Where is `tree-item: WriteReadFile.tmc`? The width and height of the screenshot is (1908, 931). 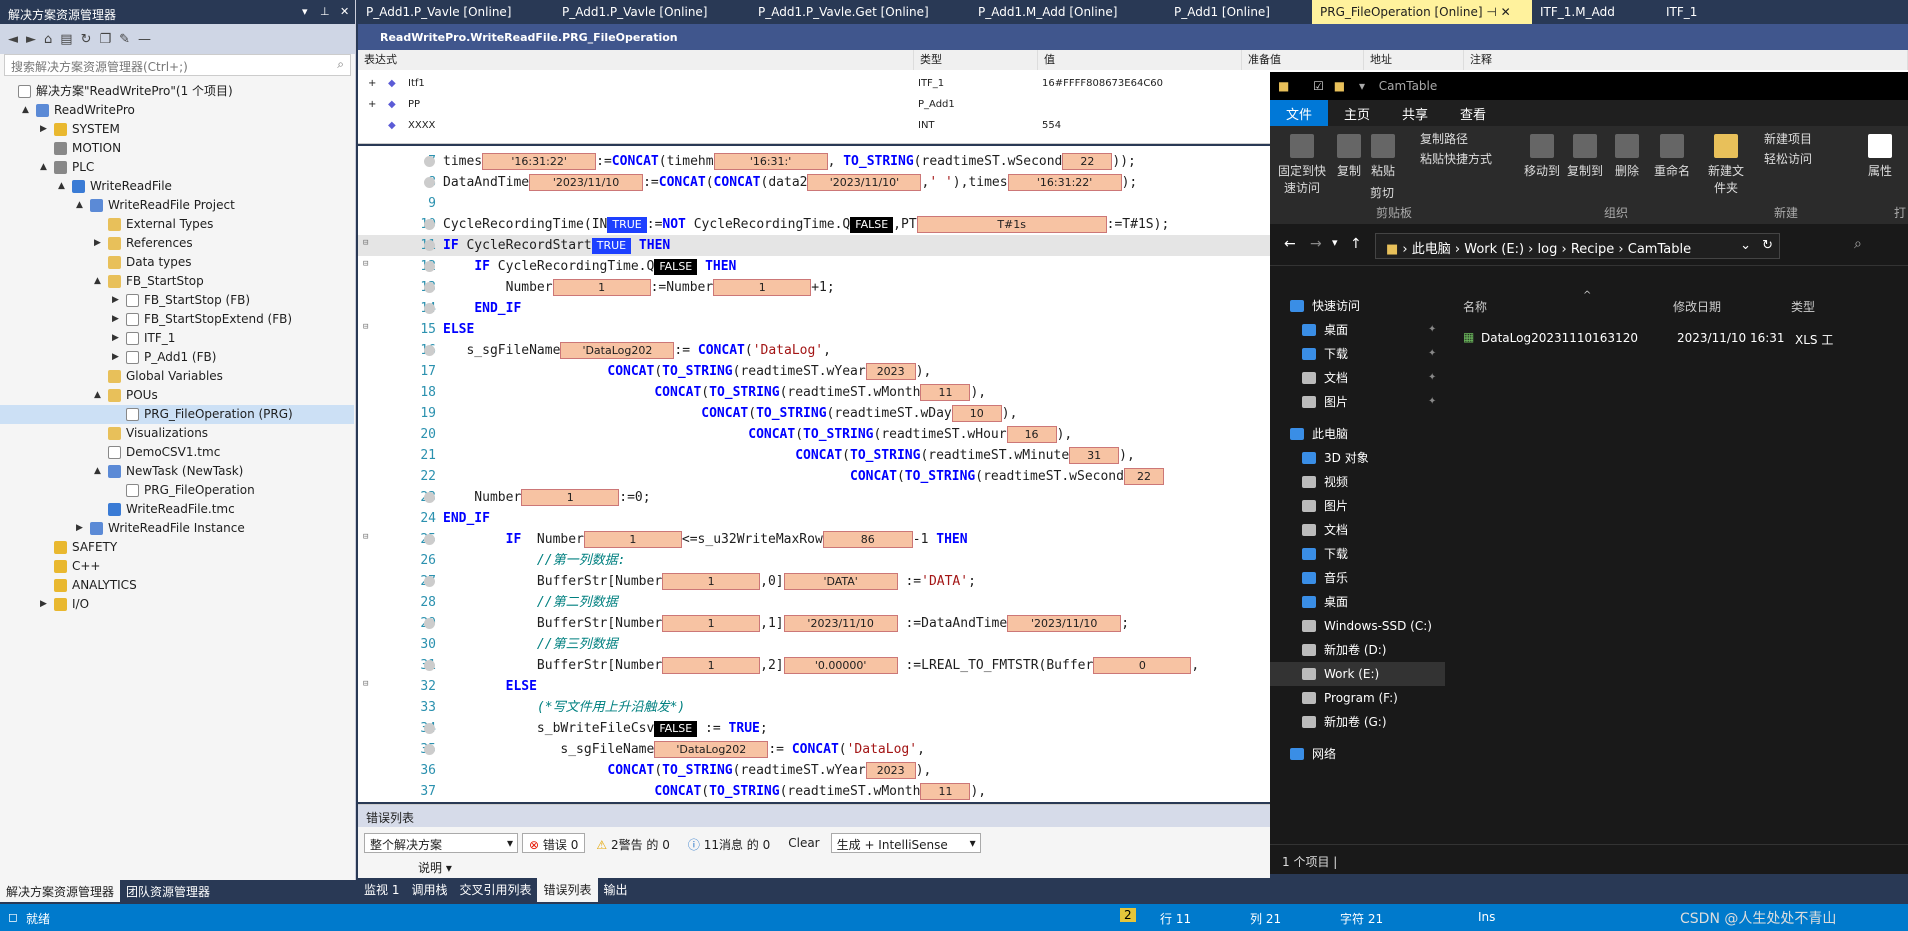 tree-item: WriteReadFile.tmc is located at coordinates (177, 509).